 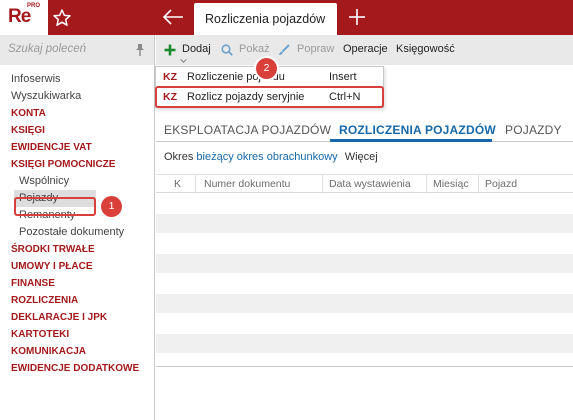 What do you see at coordinates (111, 206) in the screenshot?
I see `callout-badge-1: 1` at bounding box center [111, 206].